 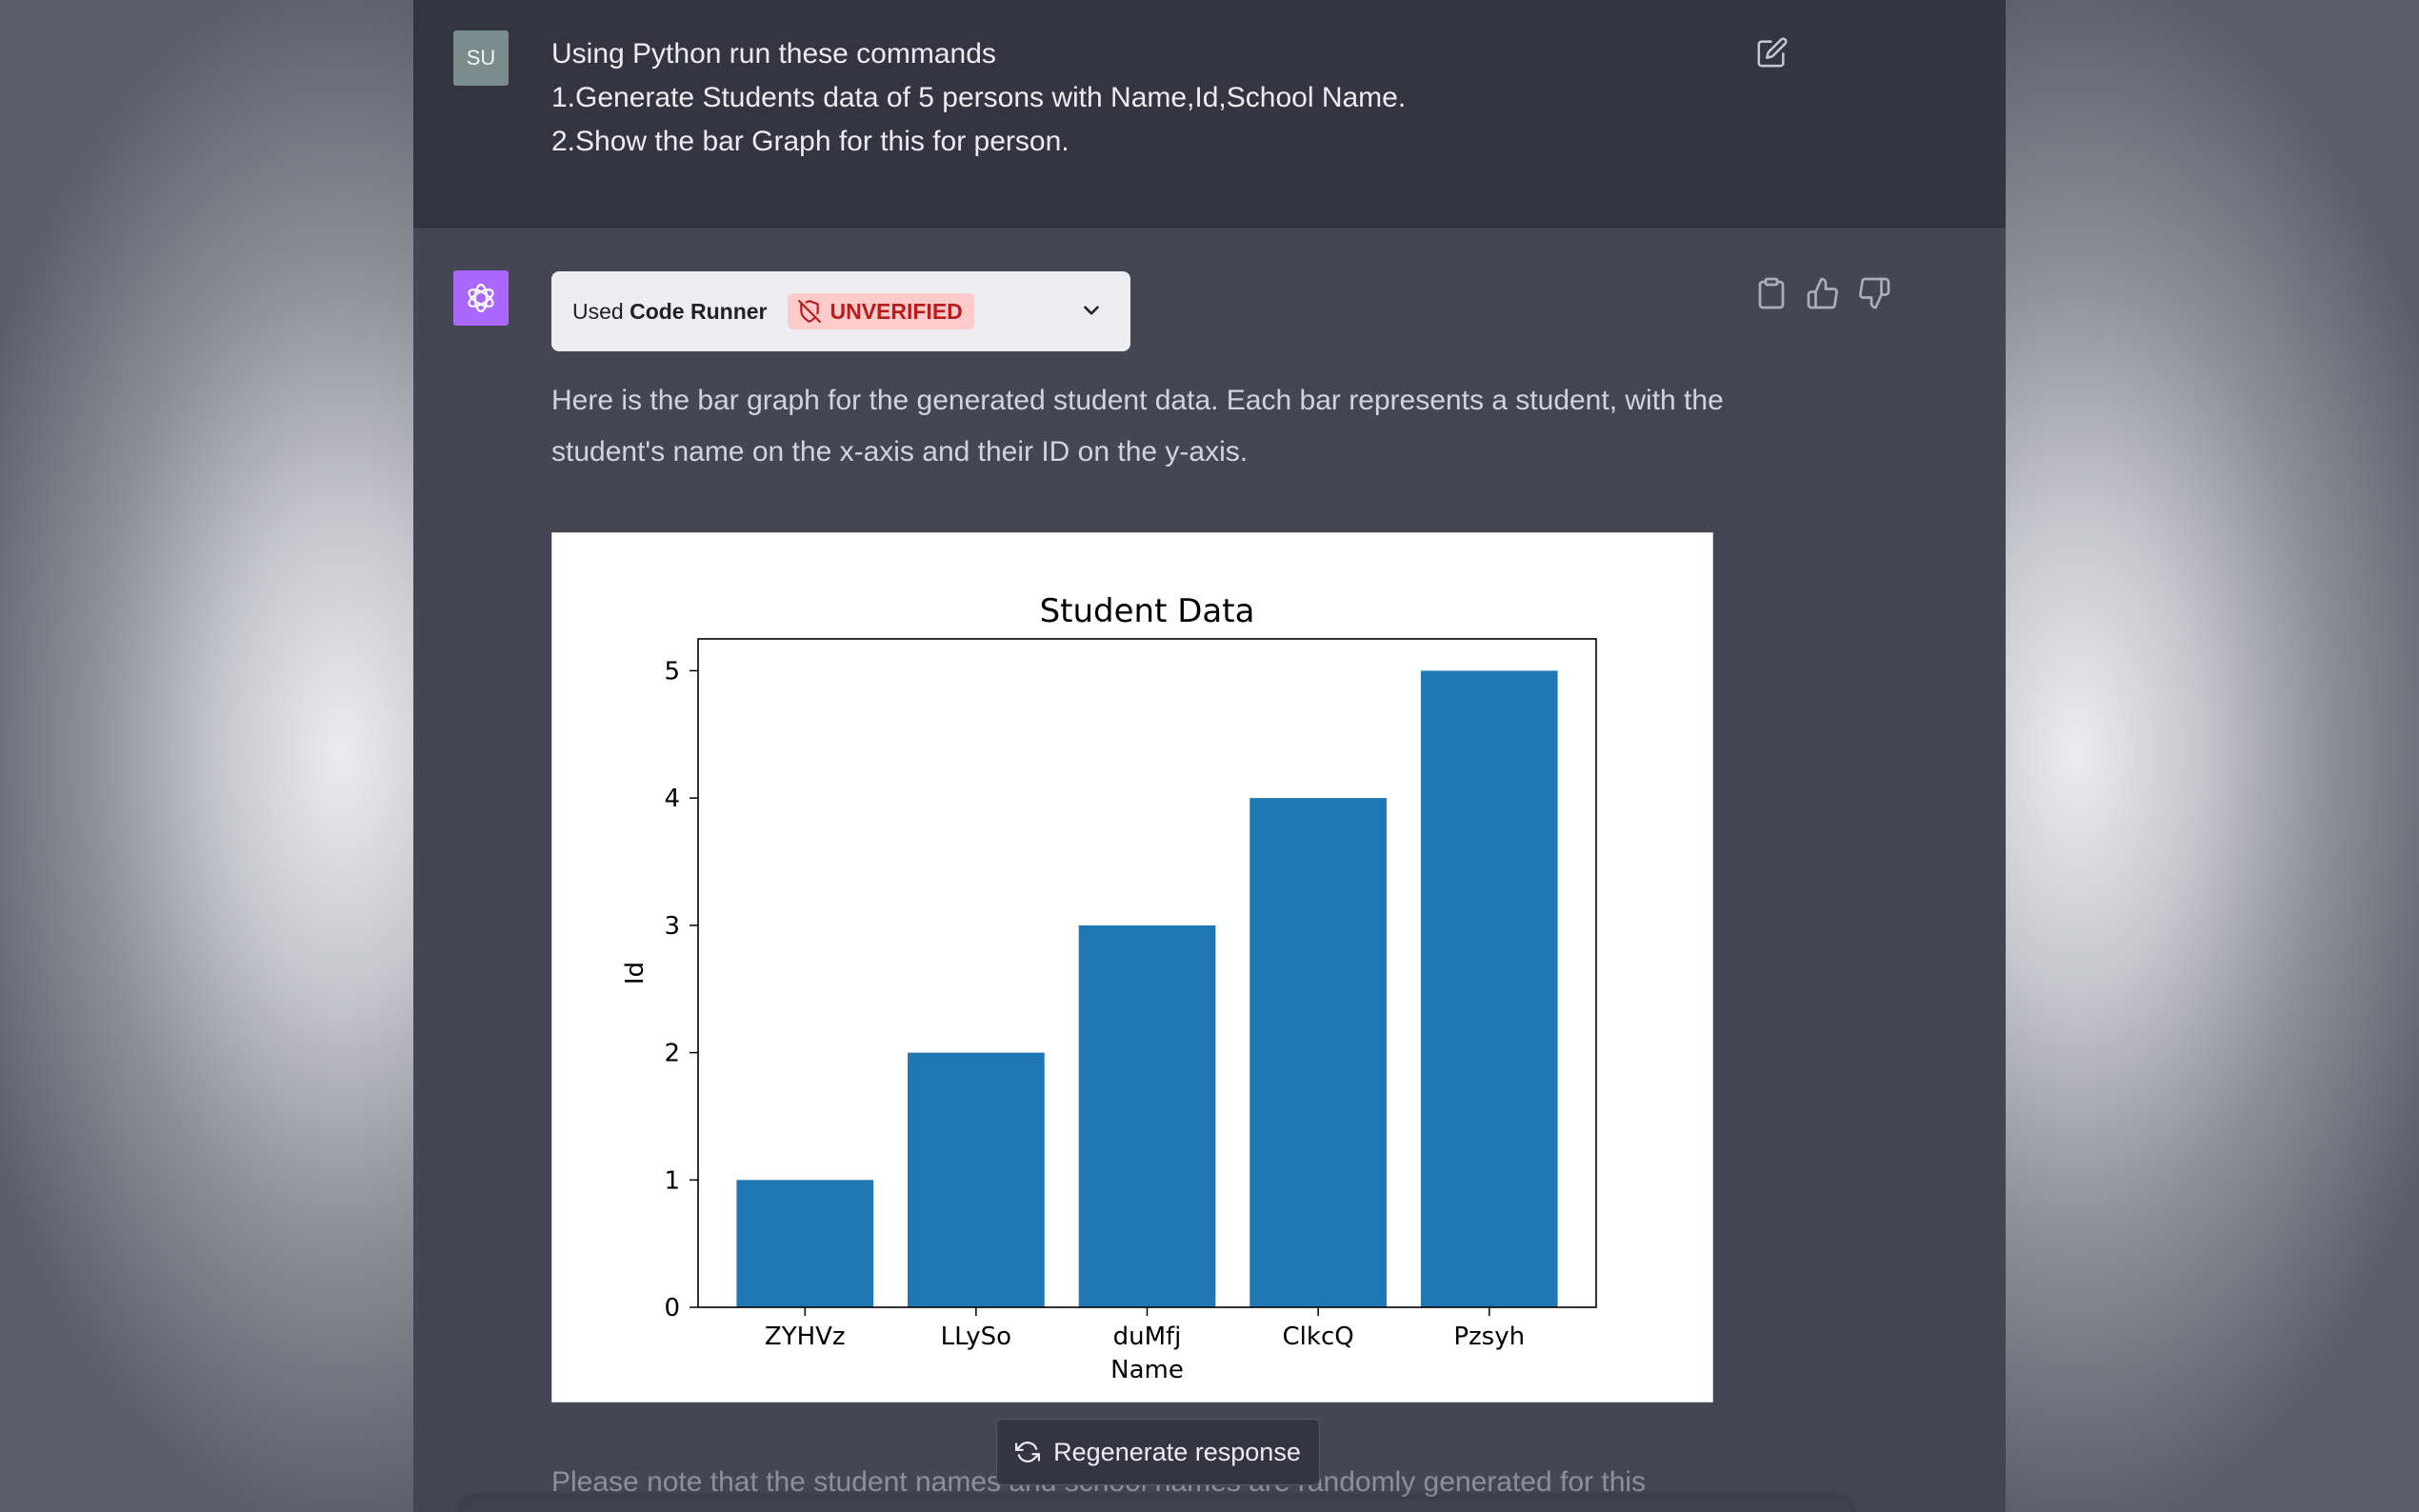 I want to click on y-tick-label: 1, so click(x=672, y=1180).